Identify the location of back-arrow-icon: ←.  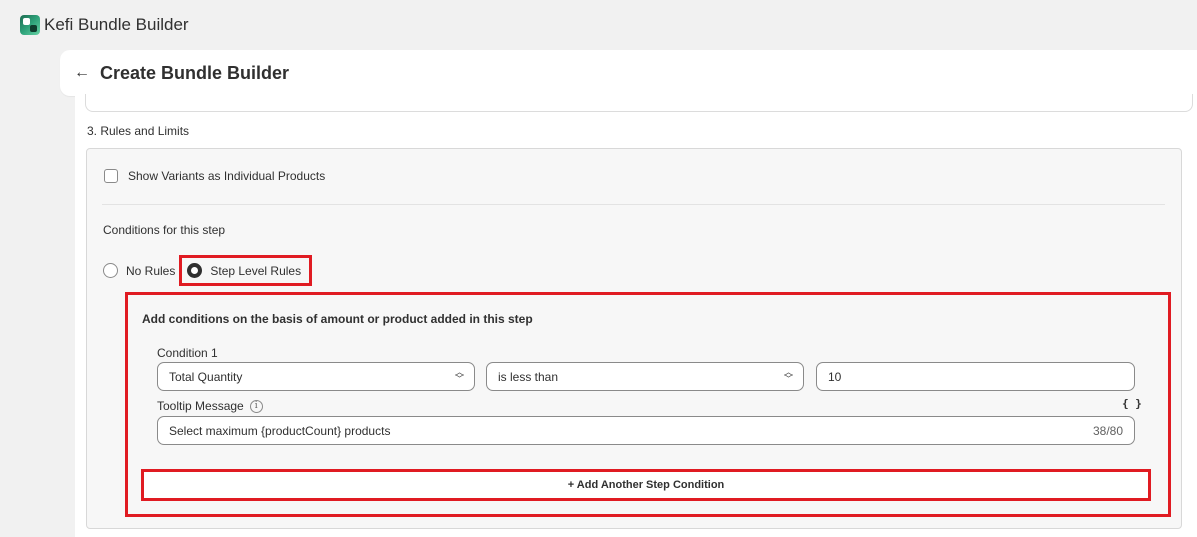
(82, 73).